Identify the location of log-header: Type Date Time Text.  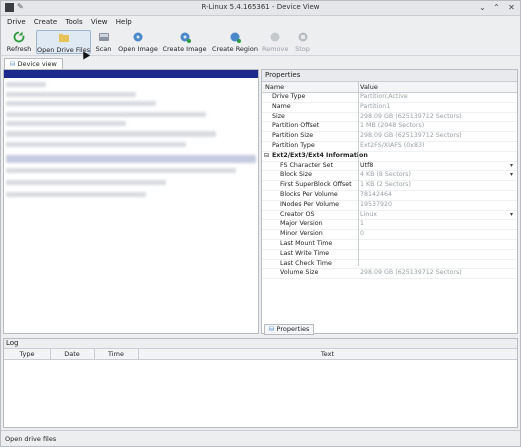
(260, 354).